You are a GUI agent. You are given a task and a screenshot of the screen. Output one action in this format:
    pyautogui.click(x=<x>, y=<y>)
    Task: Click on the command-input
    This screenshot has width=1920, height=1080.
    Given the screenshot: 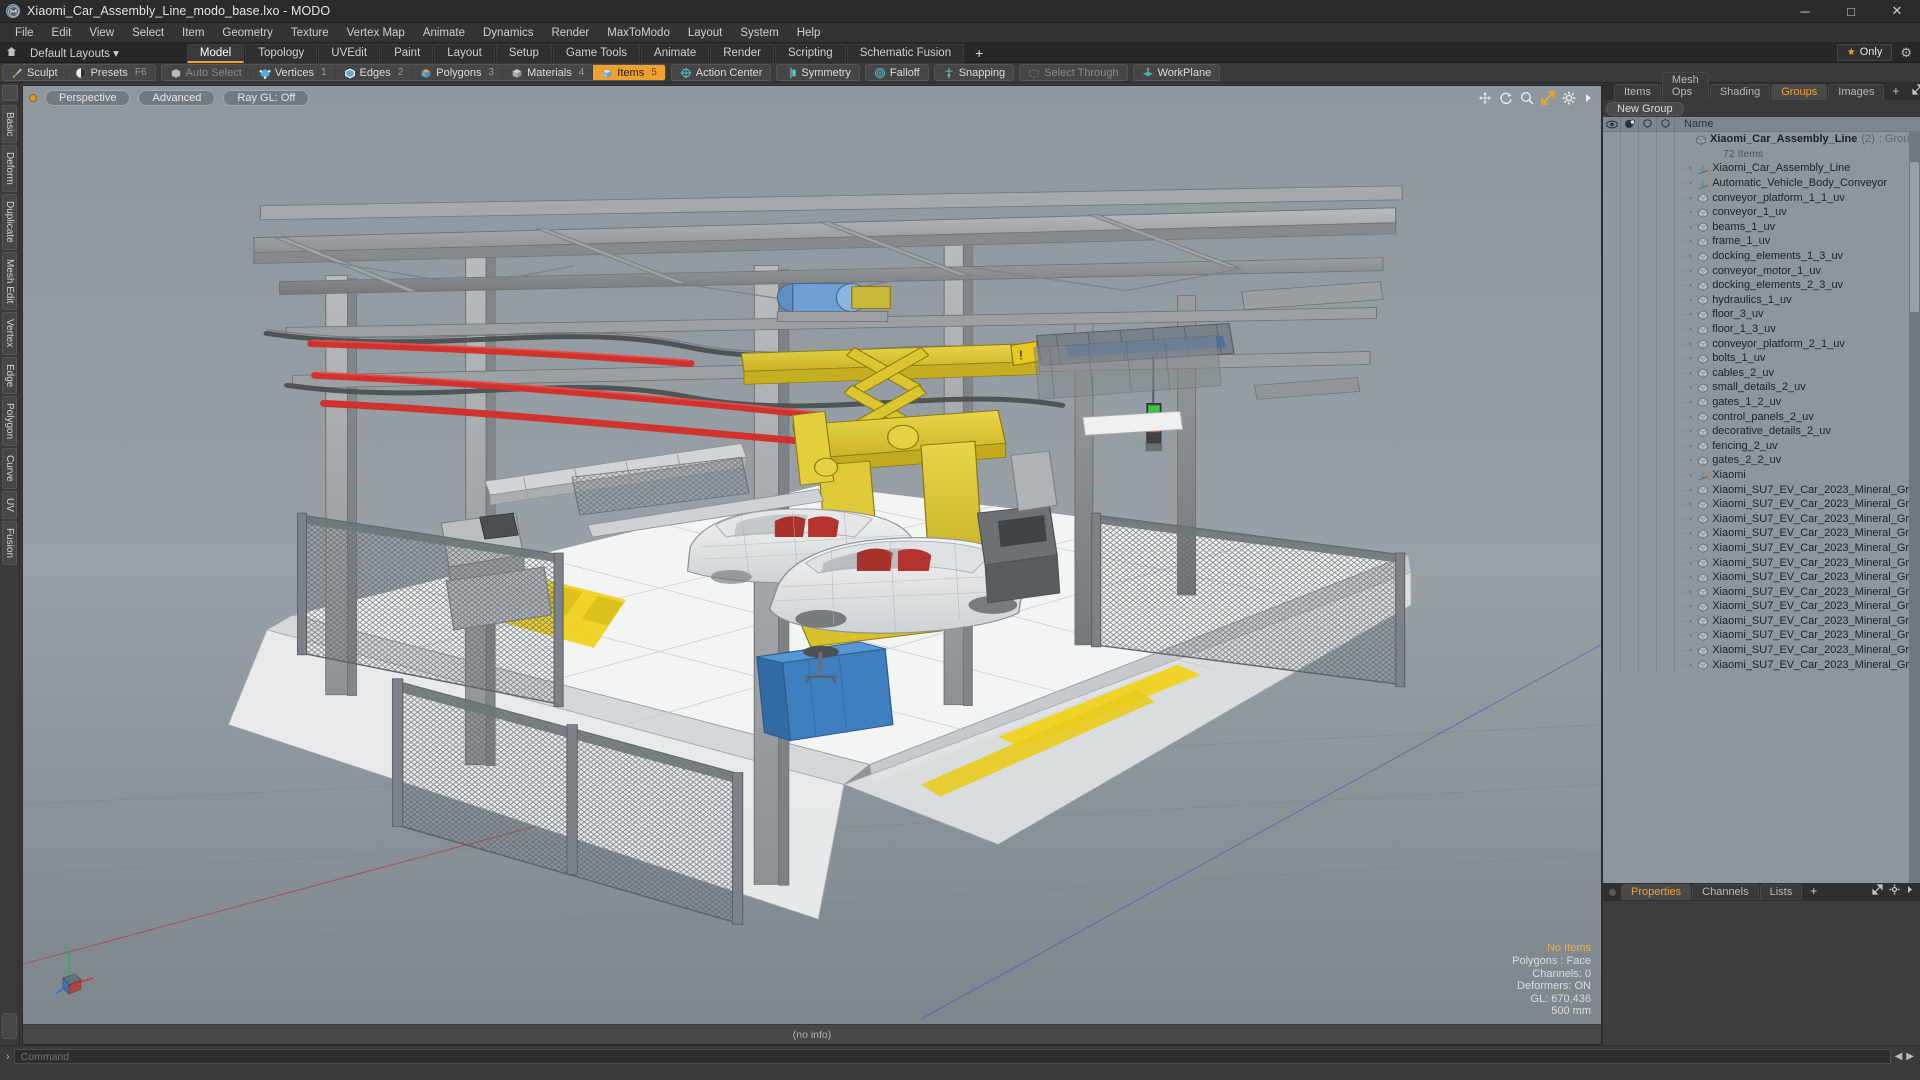 What is the action you would take?
    pyautogui.click(x=952, y=1056)
    